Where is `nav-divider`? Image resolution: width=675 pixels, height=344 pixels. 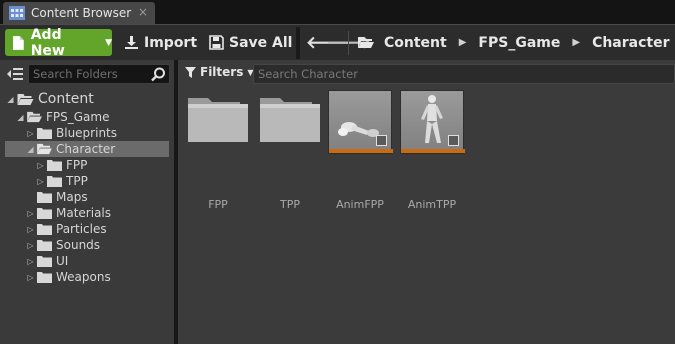 nav-divider is located at coordinates (348, 43).